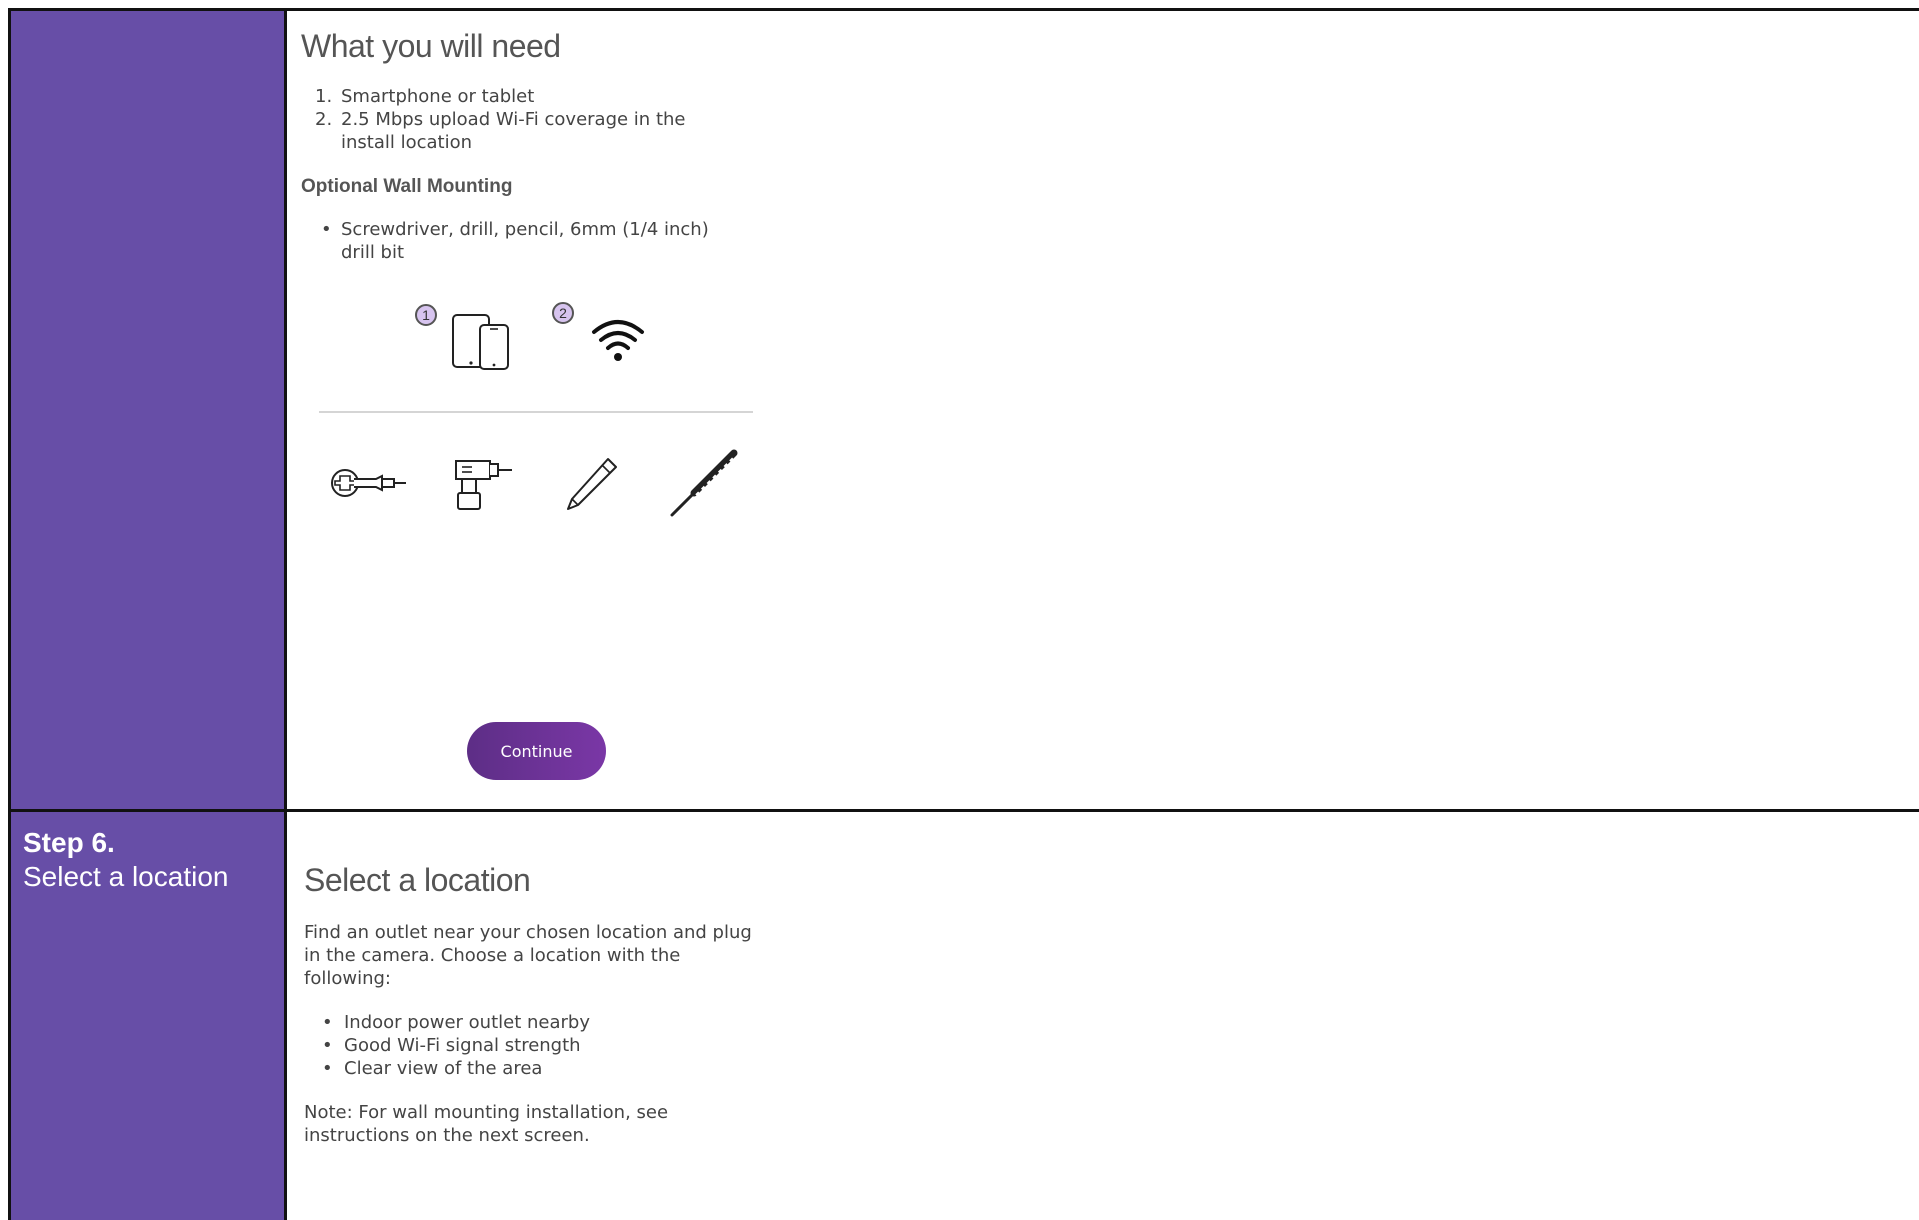 Image resolution: width=1919 pixels, height=1220 pixels. Describe the element at coordinates (443, 1068) in the screenshot. I see `list-item-text: Clear view of the area` at that location.